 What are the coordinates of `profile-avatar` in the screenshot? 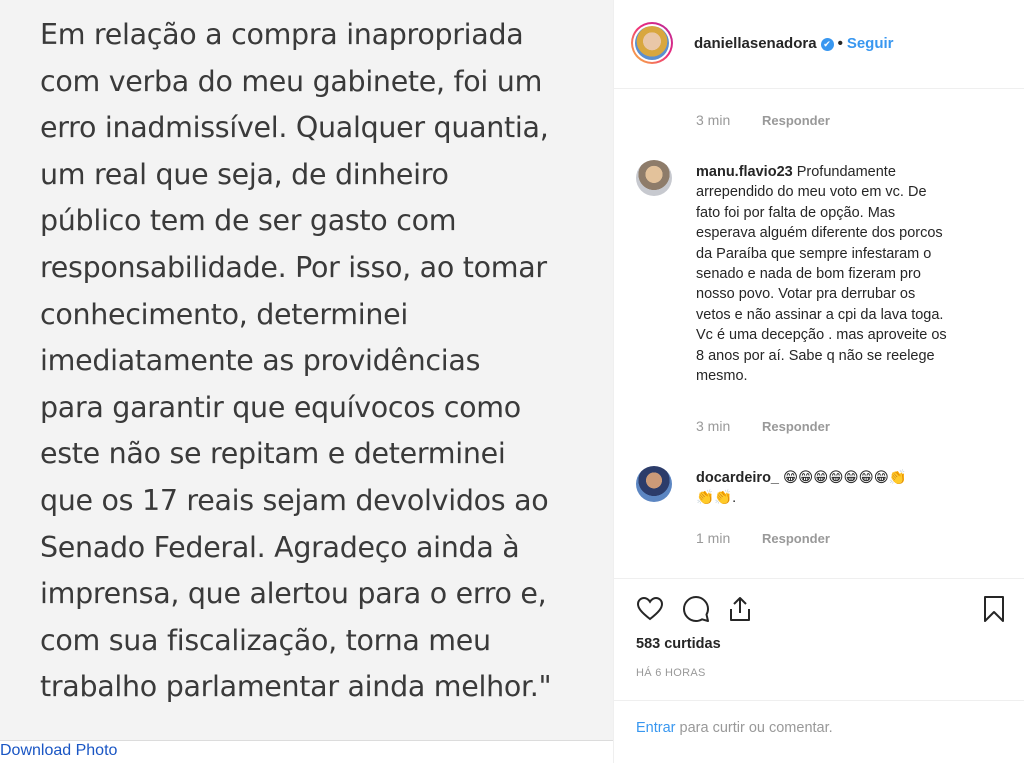 It's located at (652, 43).